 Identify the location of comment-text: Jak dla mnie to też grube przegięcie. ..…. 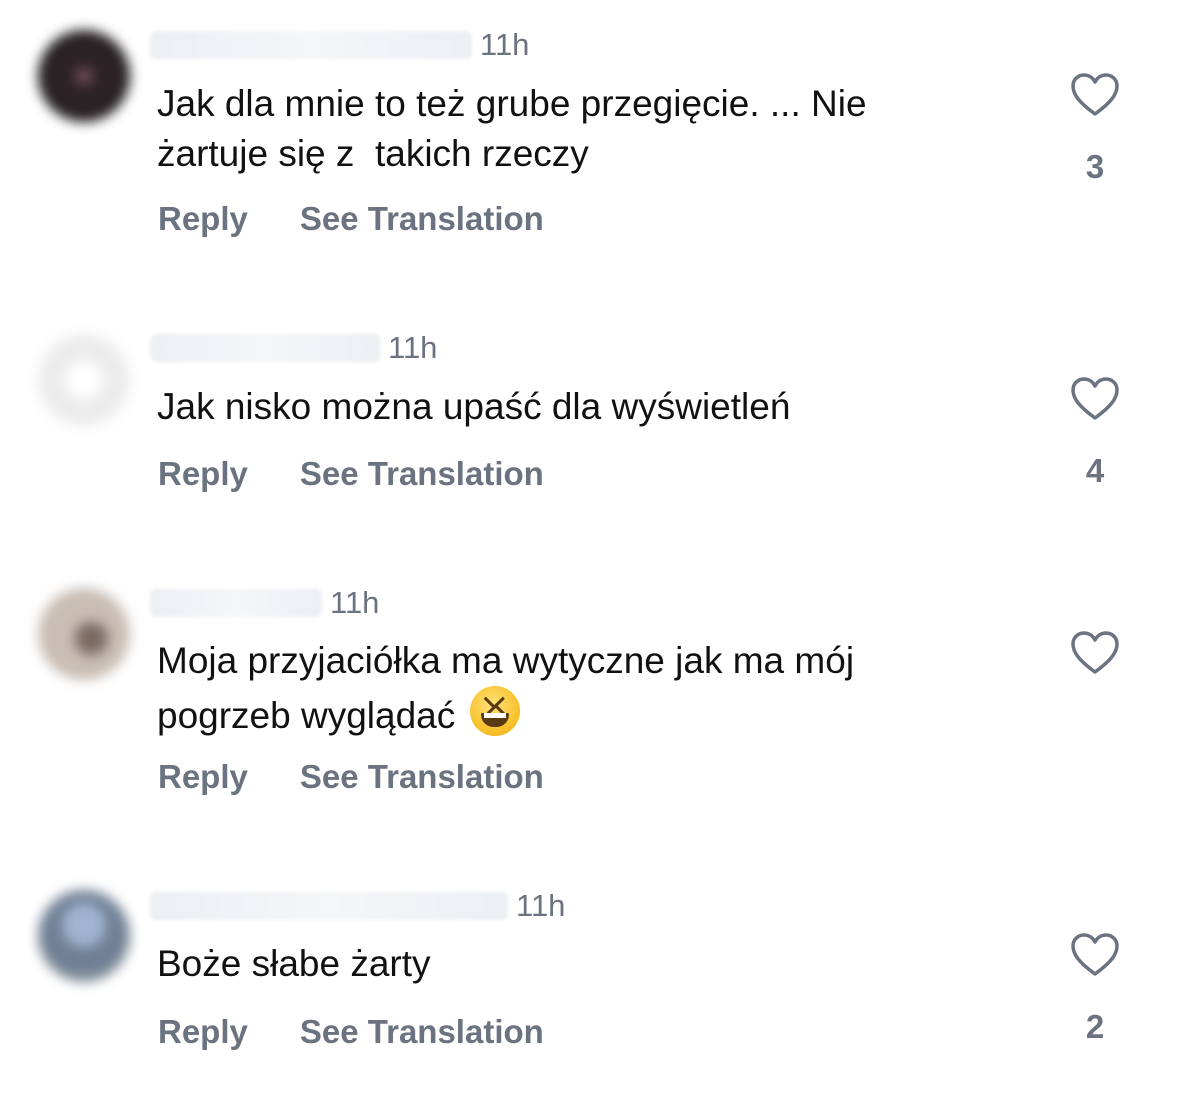
(512, 128).